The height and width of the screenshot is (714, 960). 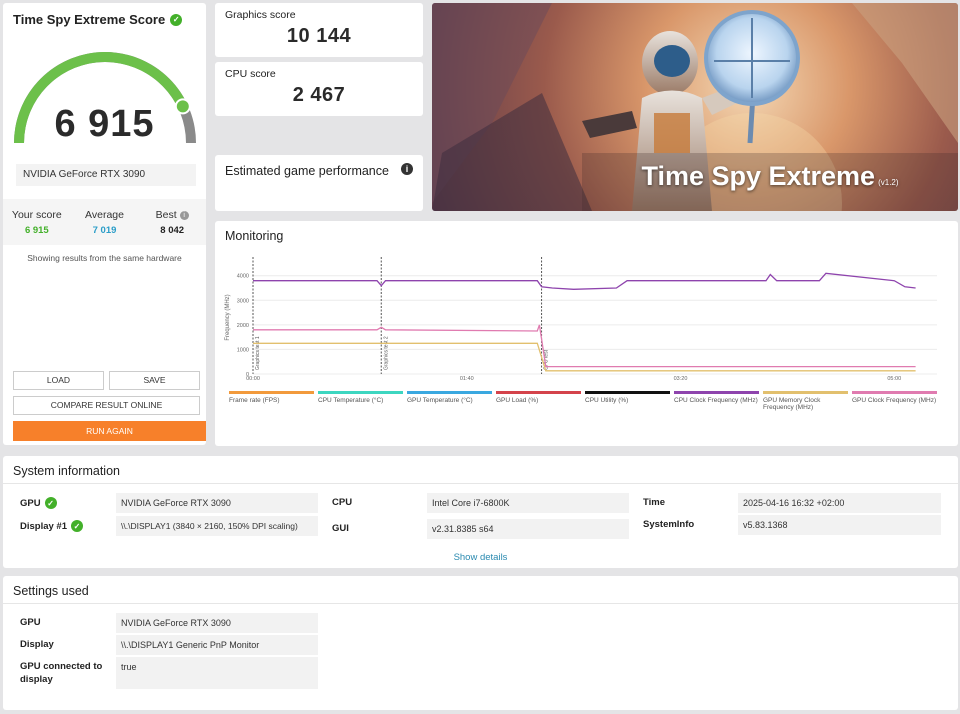 What do you see at coordinates (839, 525) in the screenshot?
I see `sysinfo-systeminfo-value: v5.83.1368` at bounding box center [839, 525].